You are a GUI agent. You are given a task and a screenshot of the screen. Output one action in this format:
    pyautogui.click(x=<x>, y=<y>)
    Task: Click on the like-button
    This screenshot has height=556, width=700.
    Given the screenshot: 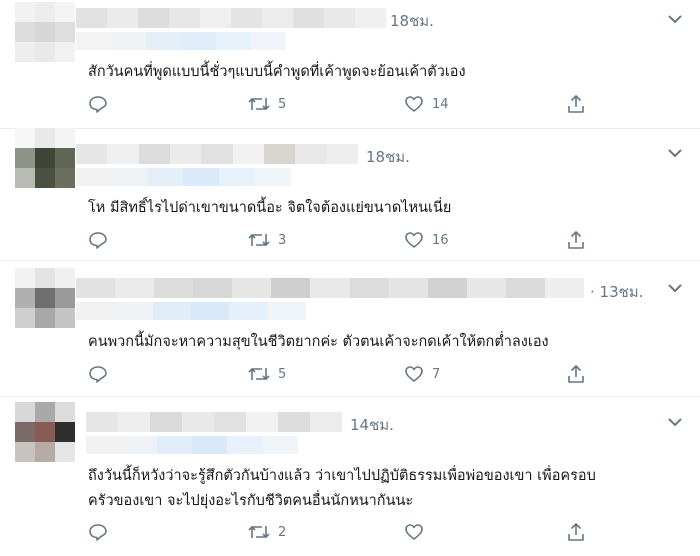 What is the action you would take?
    pyautogui.click(x=414, y=532)
    